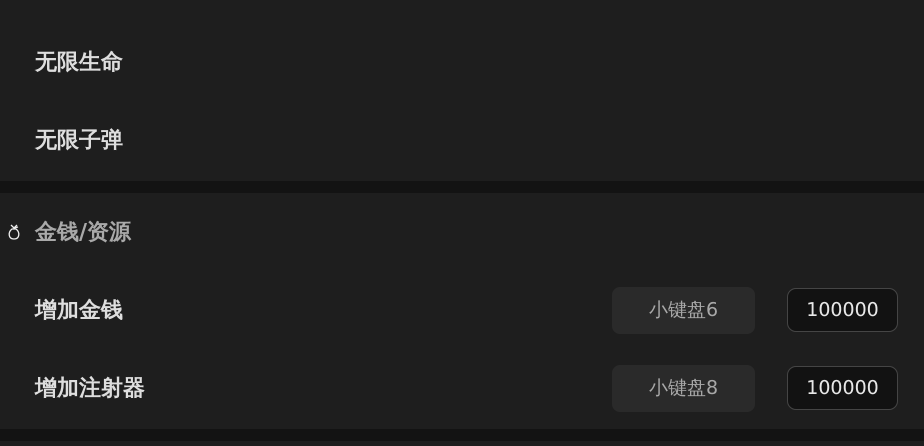  What do you see at coordinates (79, 141) in the screenshot?
I see `option-label: 无限子弹` at bounding box center [79, 141].